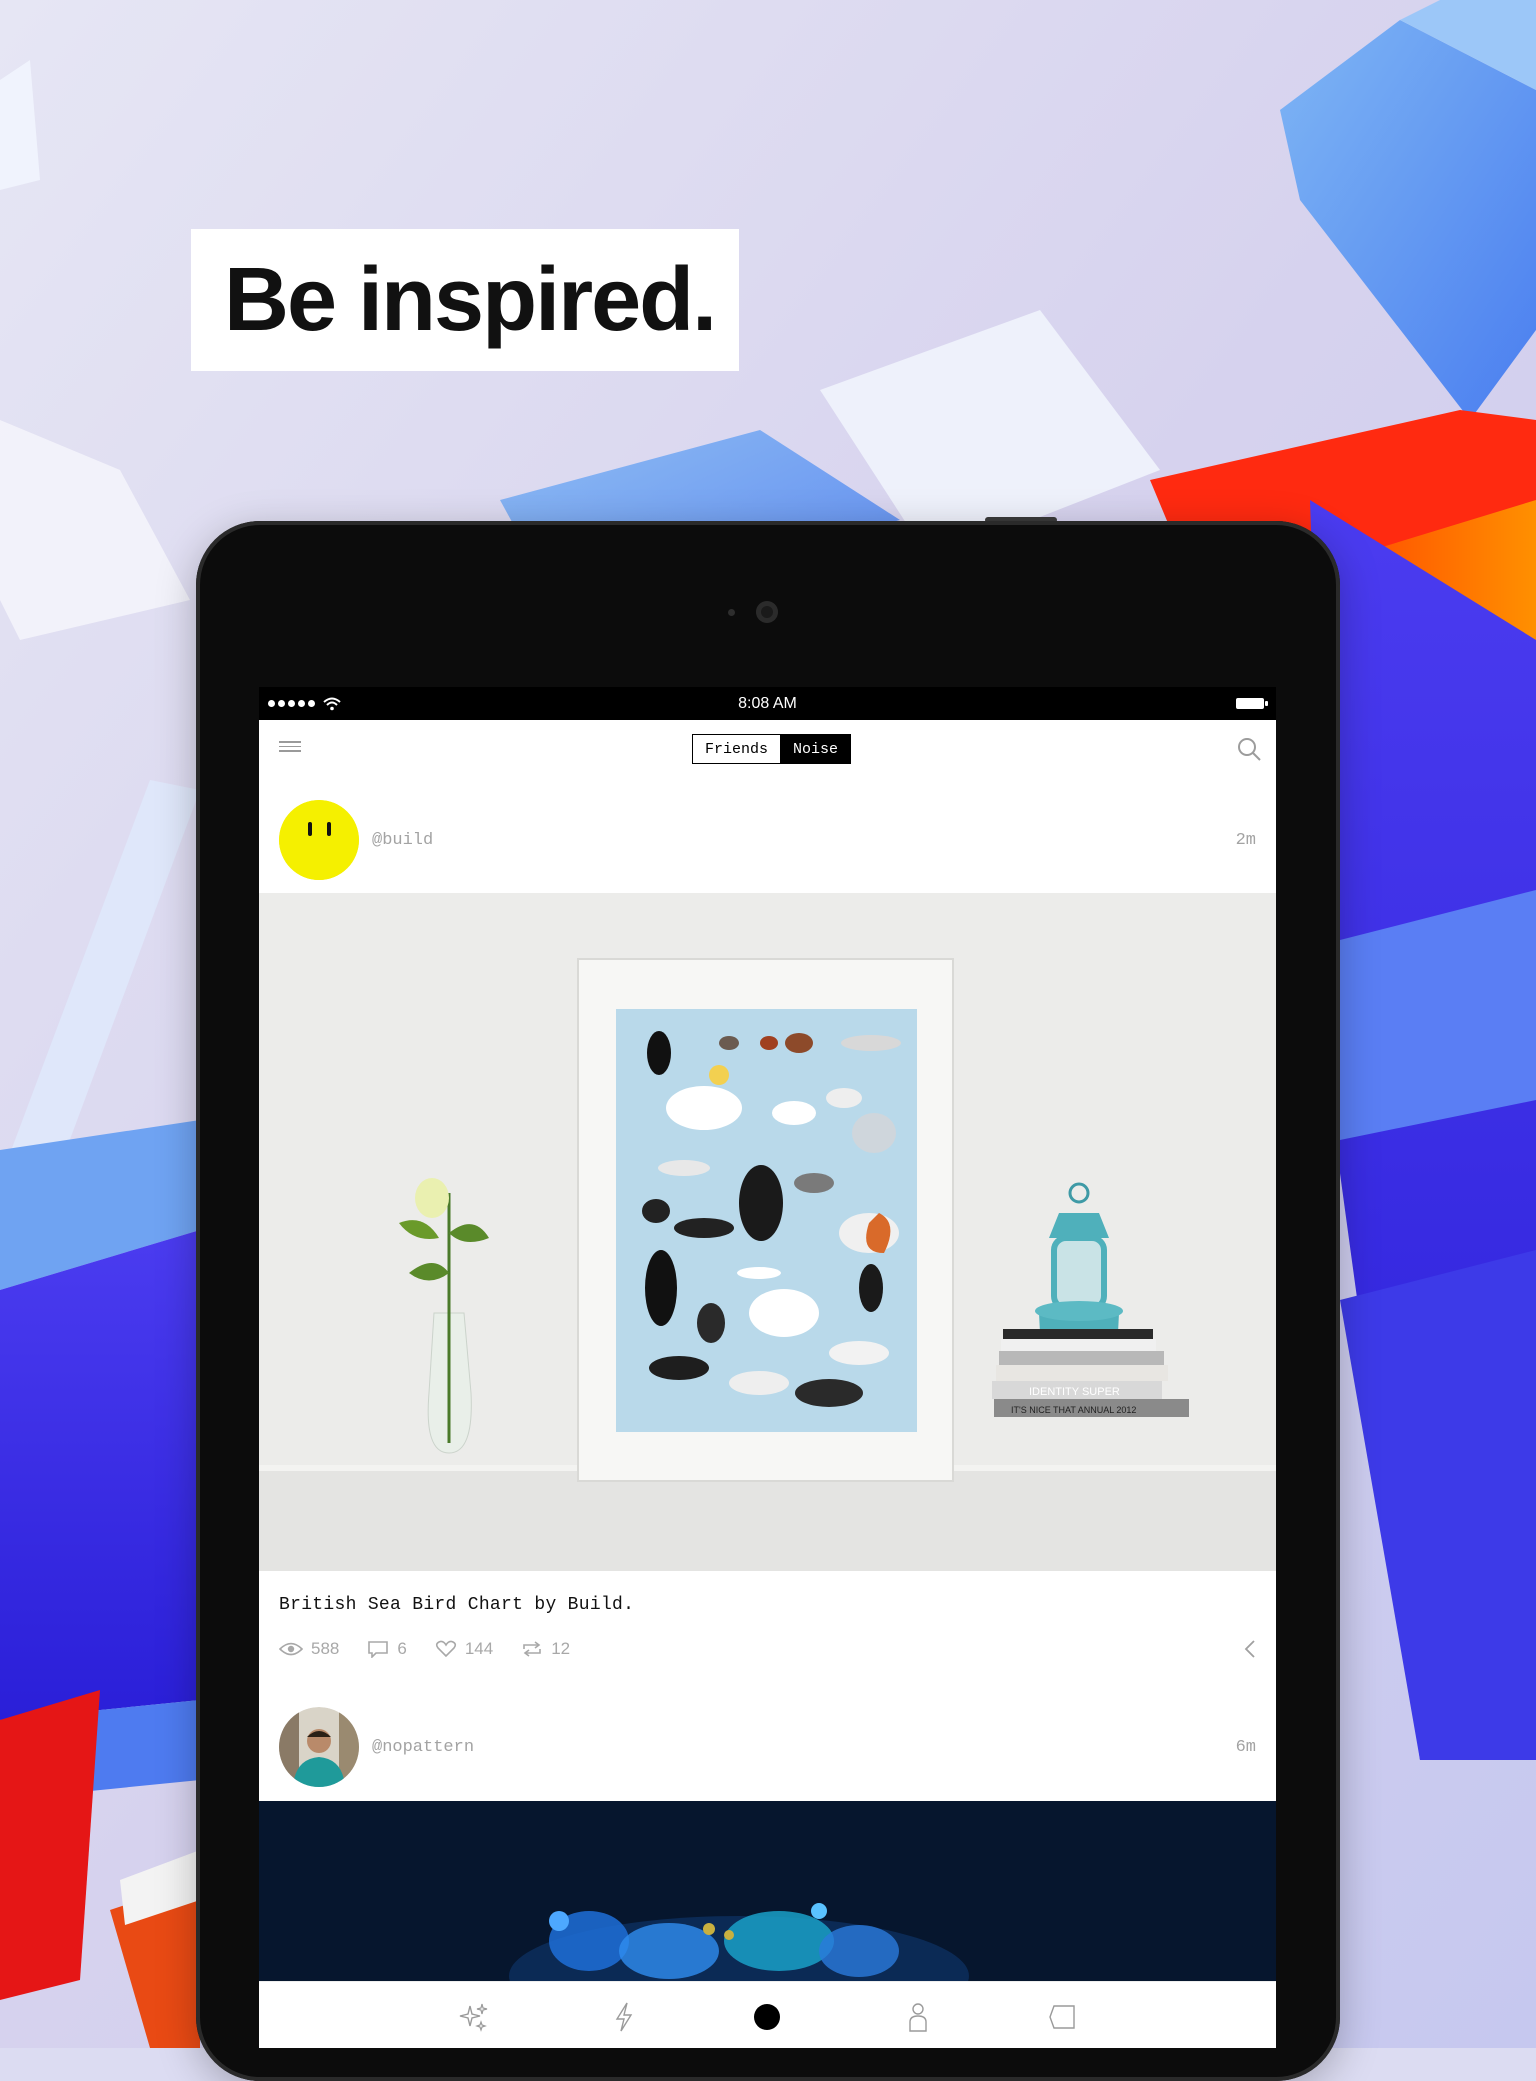 The width and height of the screenshot is (1536, 2081). I want to click on reposts-count: 12, so click(561, 1648).